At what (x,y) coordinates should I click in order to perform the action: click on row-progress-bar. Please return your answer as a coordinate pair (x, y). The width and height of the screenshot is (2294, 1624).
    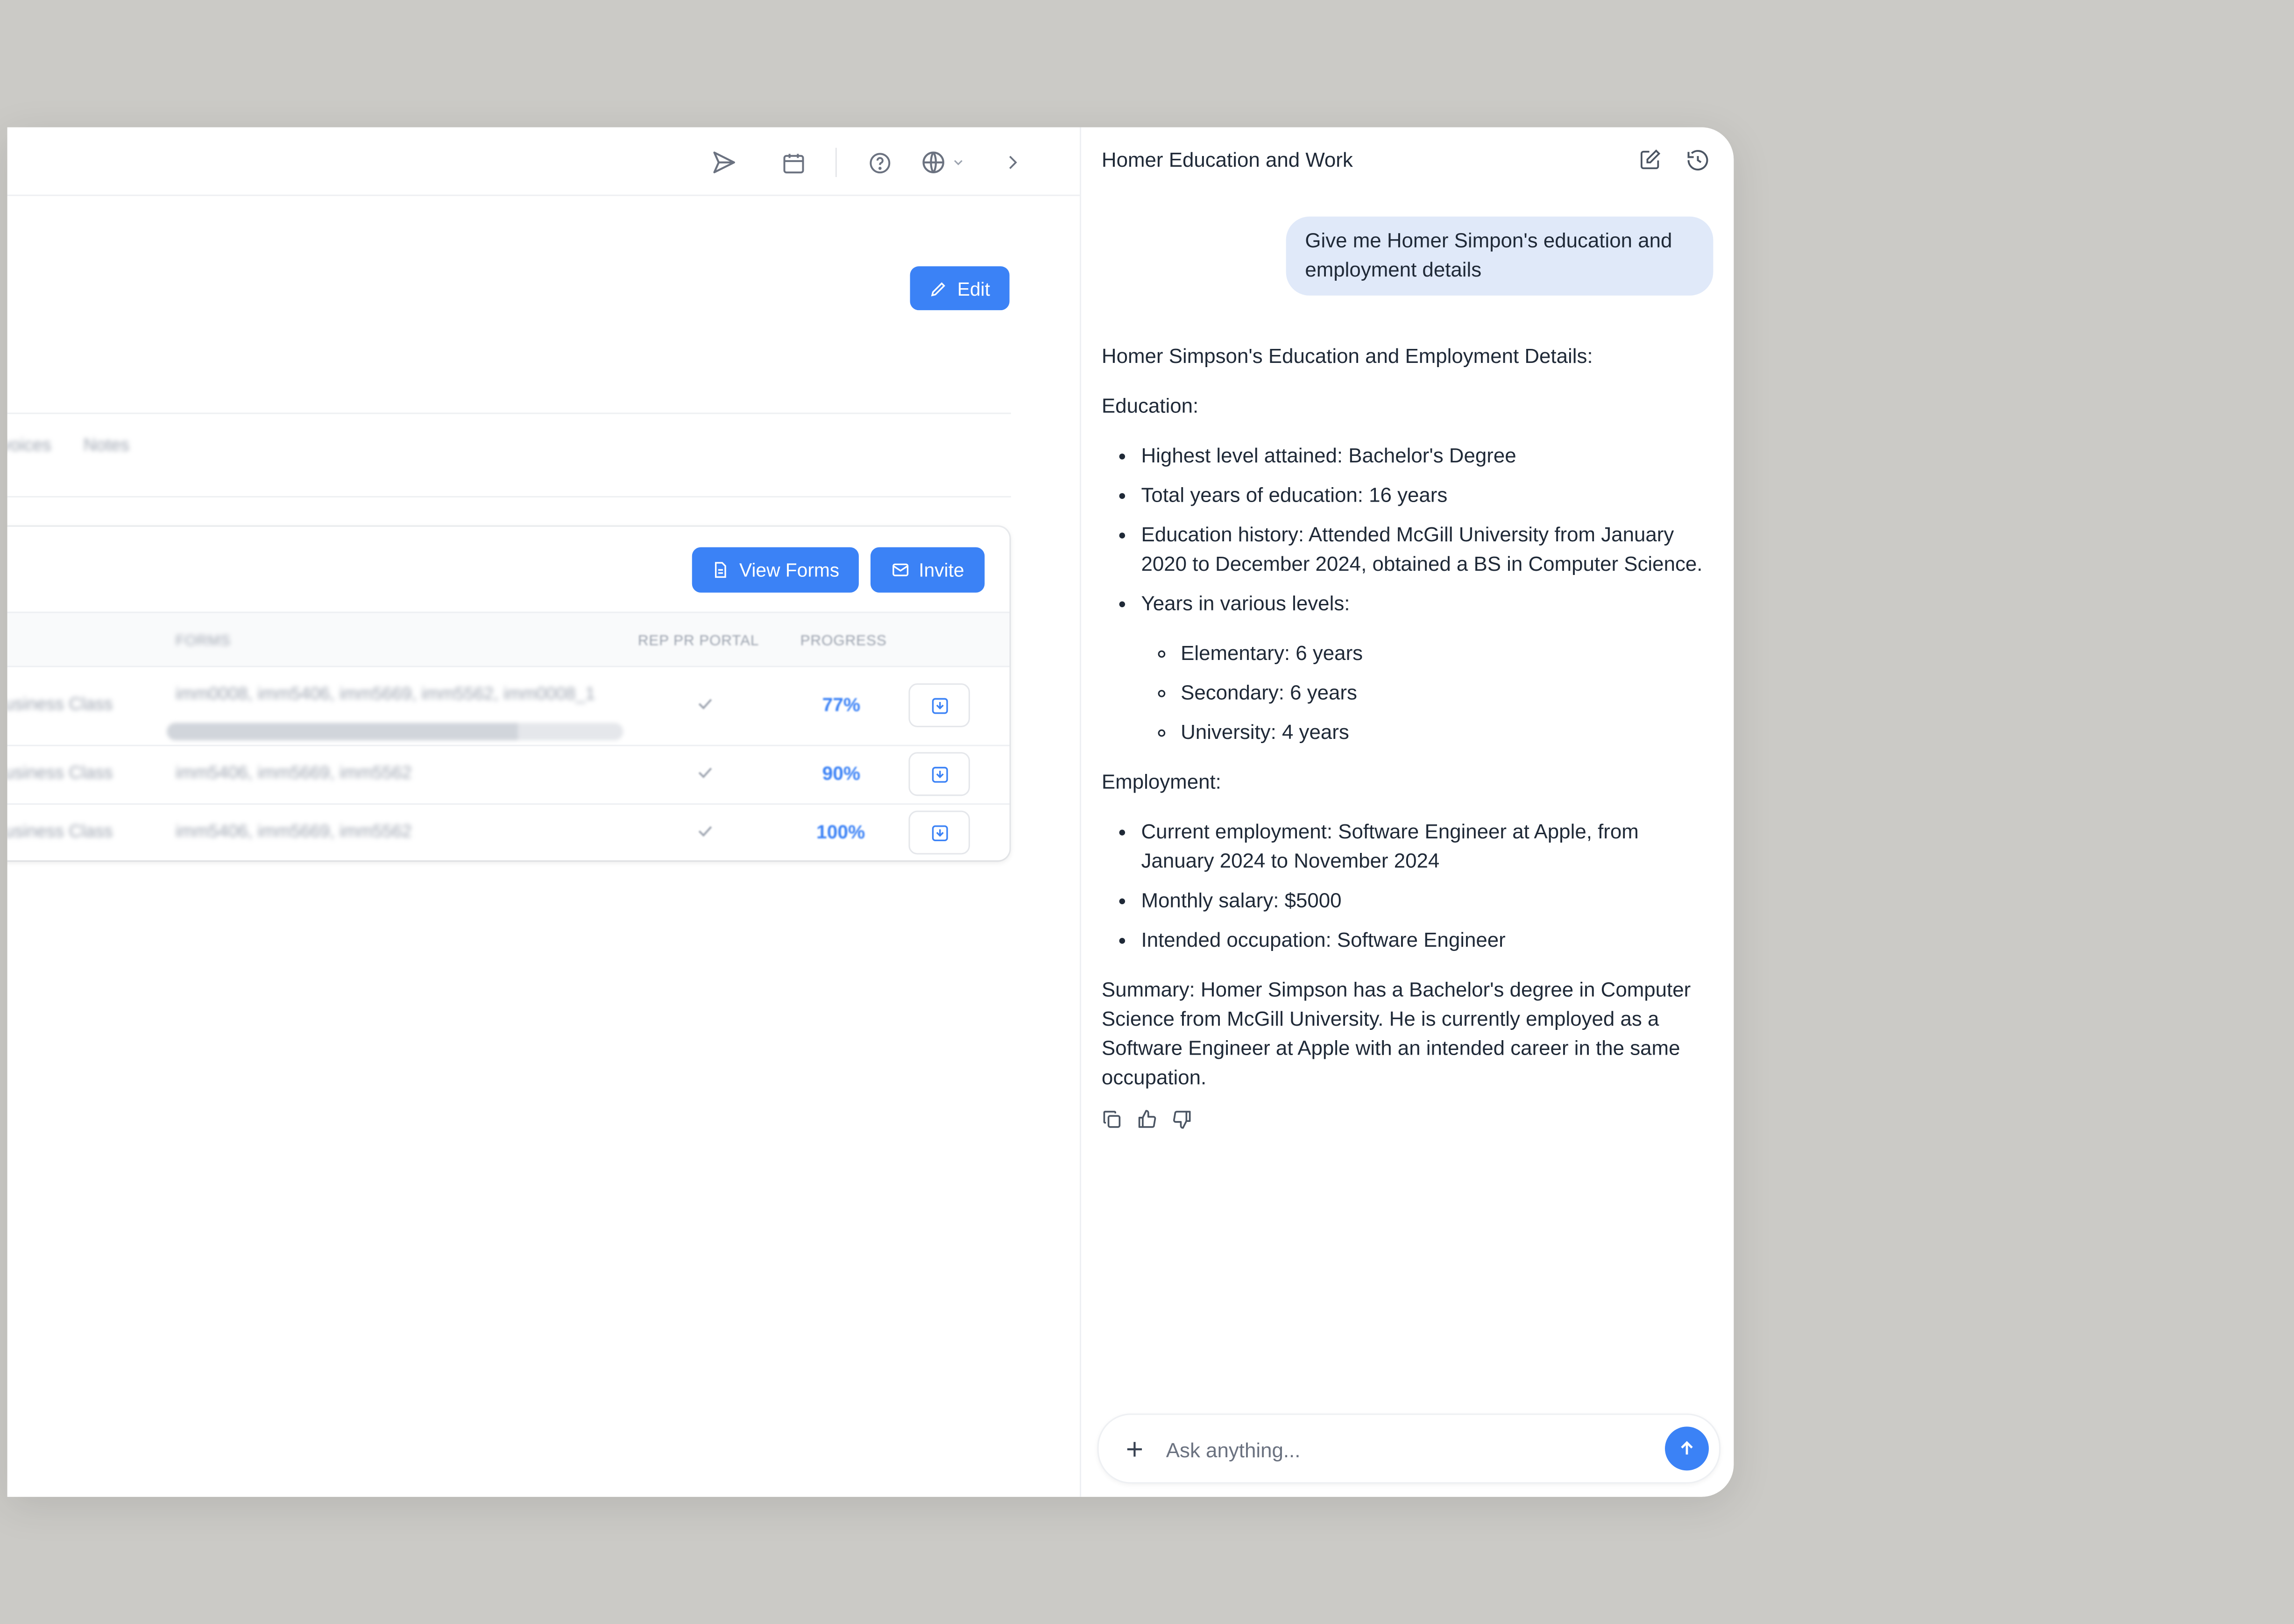
    Looking at the image, I should click on (395, 732).